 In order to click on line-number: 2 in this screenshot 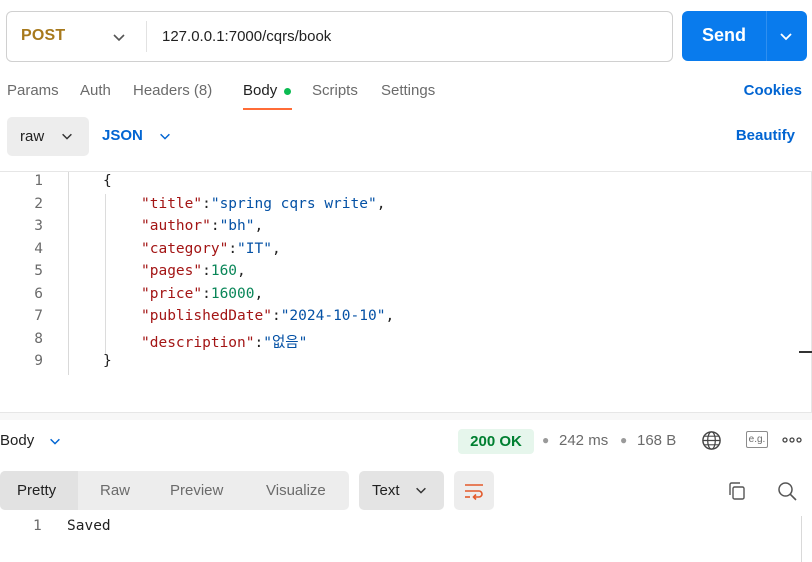, I will do `click(38, 203)`.